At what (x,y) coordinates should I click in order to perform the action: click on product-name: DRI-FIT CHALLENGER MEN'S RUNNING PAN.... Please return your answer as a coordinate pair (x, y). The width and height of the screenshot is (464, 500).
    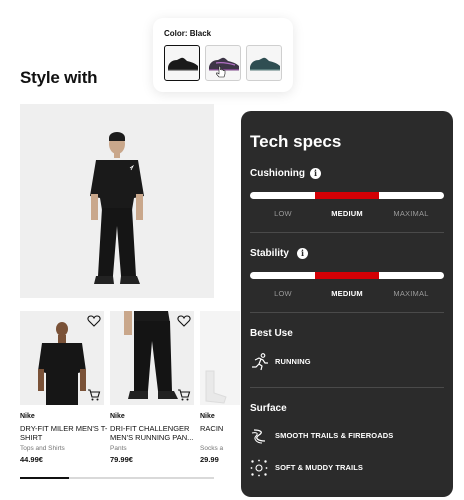
    Looking at the image, I should click on (155, 433).